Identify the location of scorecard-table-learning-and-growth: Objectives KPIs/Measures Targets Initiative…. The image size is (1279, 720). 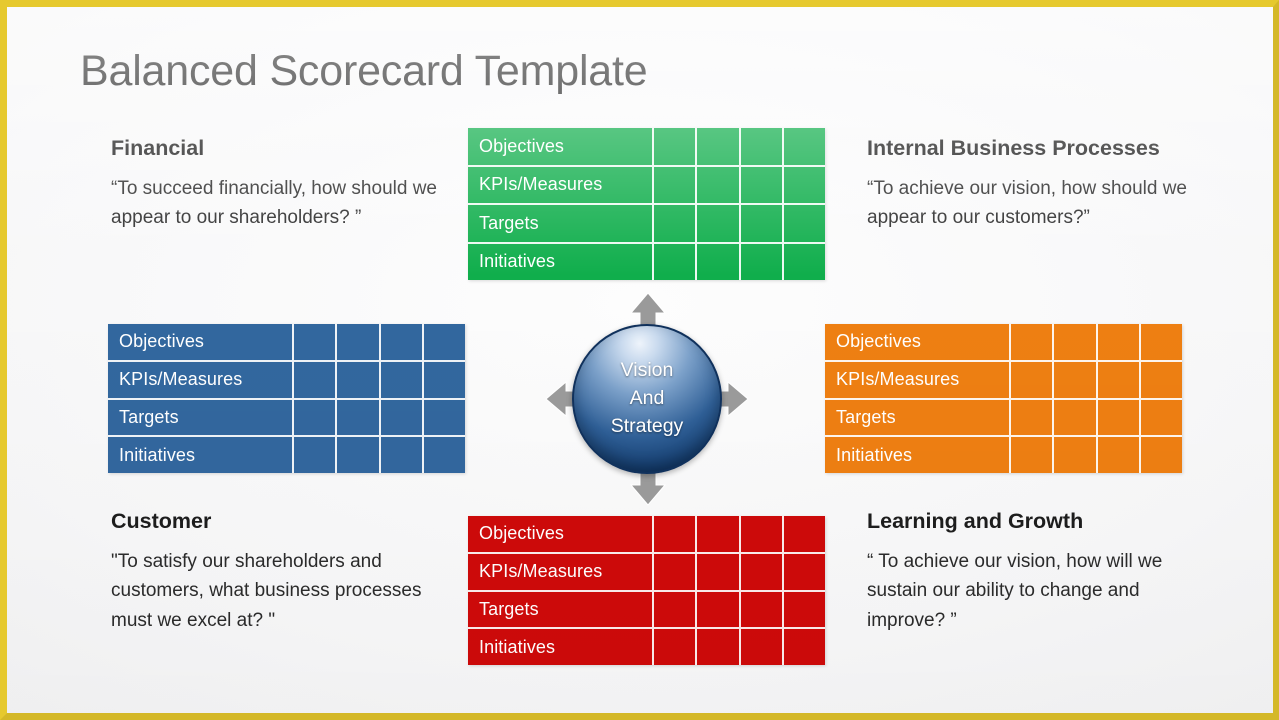
(646, 590).